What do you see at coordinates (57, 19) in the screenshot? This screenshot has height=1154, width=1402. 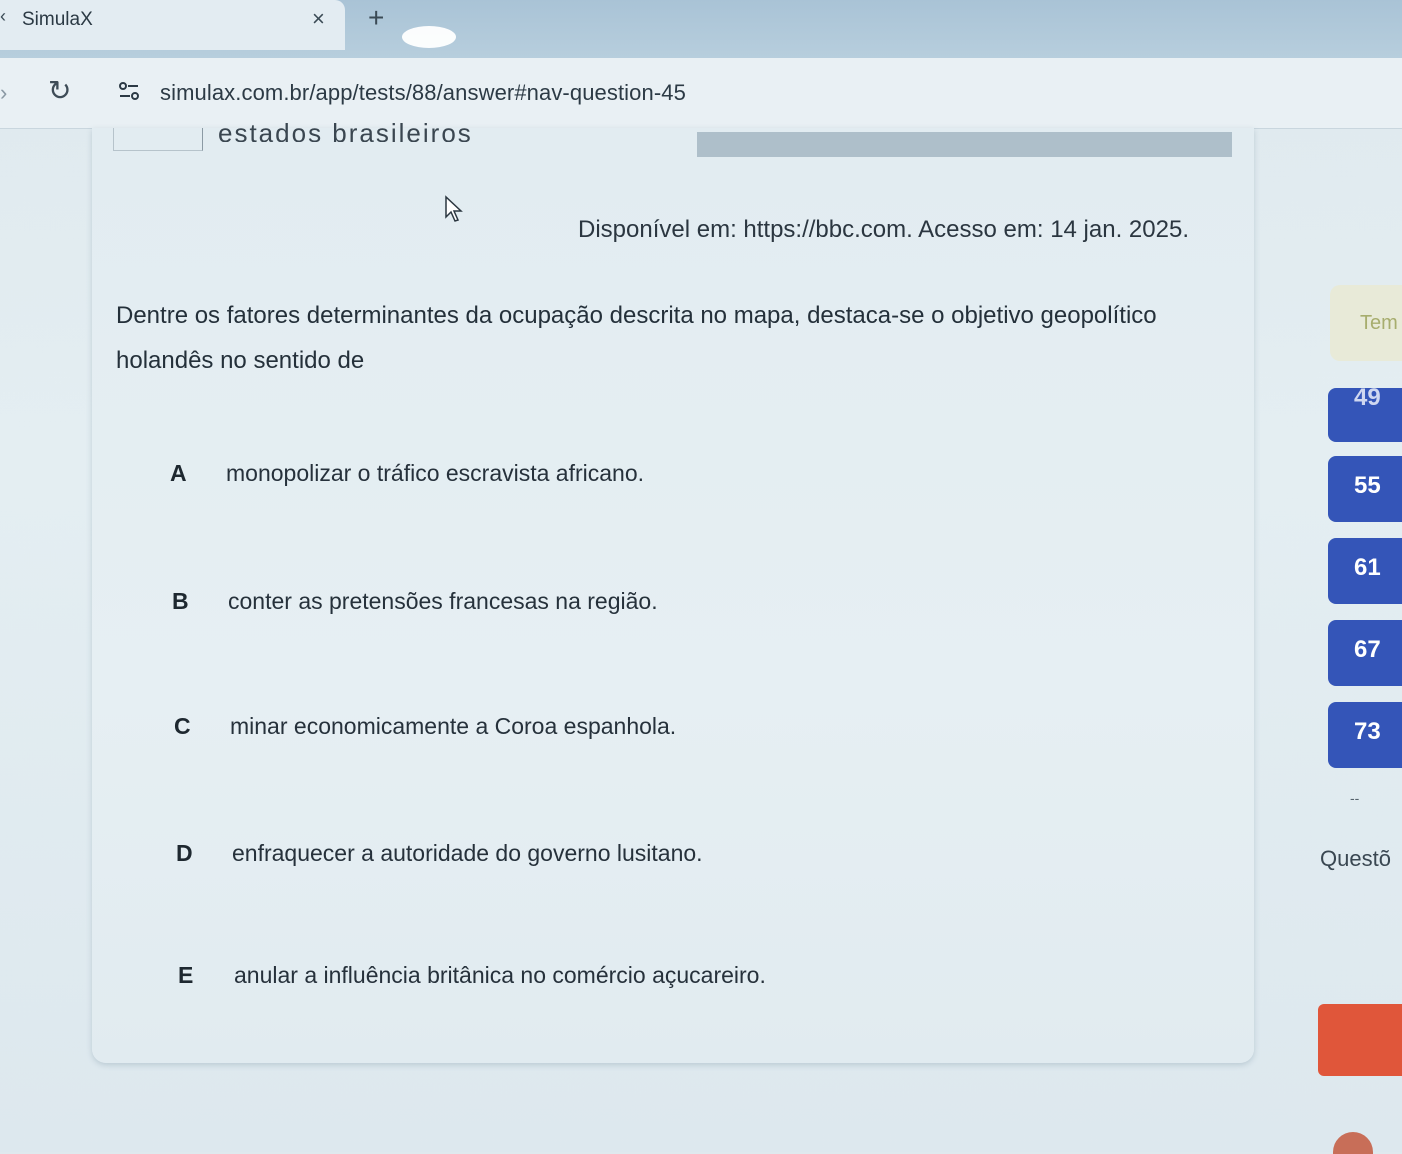 I see `tab-title: SimulaX` at bounding box center [57, 19].